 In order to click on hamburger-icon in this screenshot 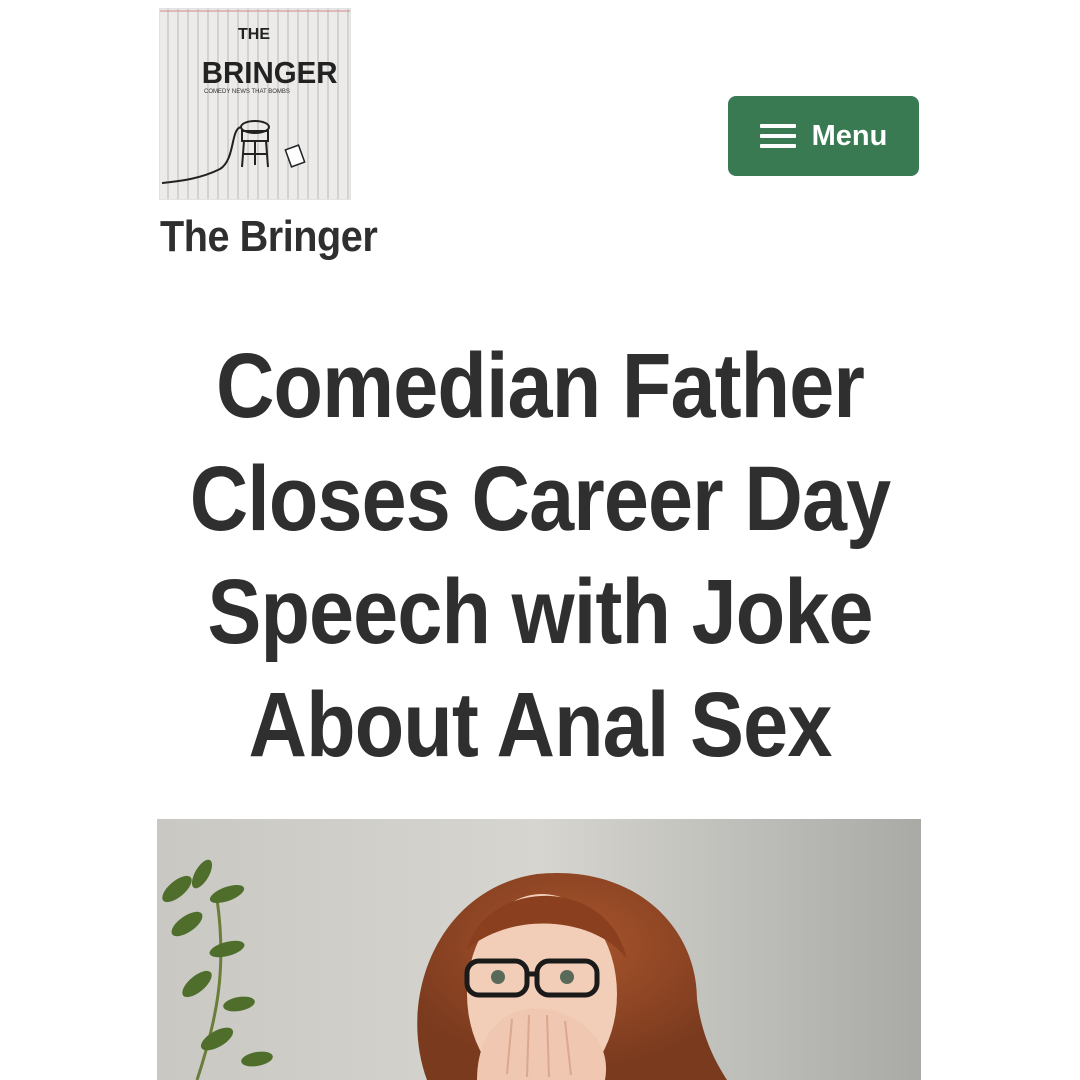, I will do `click(777, 136)`.